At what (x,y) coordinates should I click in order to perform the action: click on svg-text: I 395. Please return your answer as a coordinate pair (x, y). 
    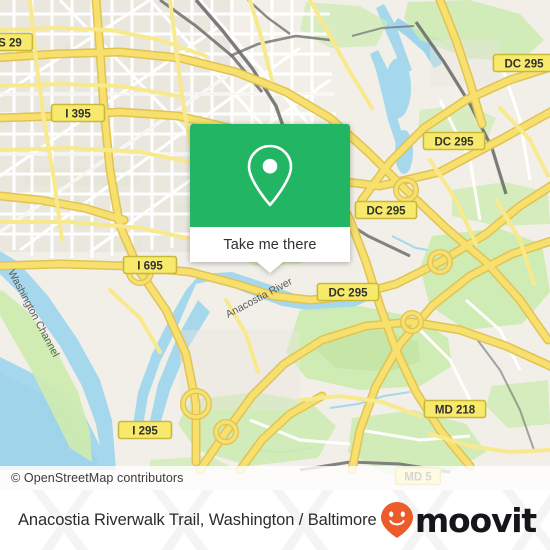
    Looking at the image, I should click on (78, 114).